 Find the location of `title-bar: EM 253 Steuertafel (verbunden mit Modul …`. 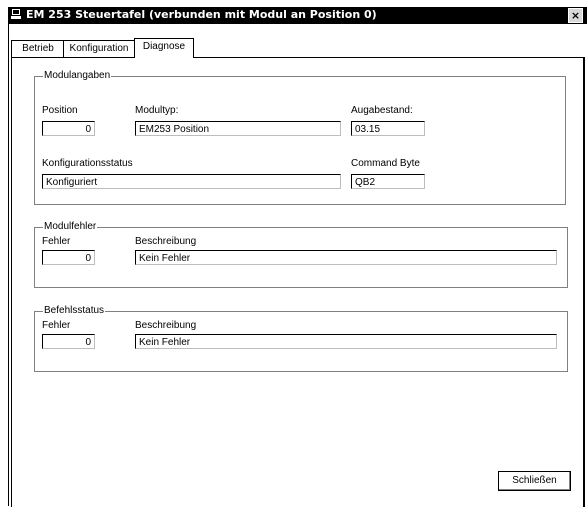

title-bar: EM 253 Steuertafel (verbunden mit Modul … is located at coordinates (297, 15).